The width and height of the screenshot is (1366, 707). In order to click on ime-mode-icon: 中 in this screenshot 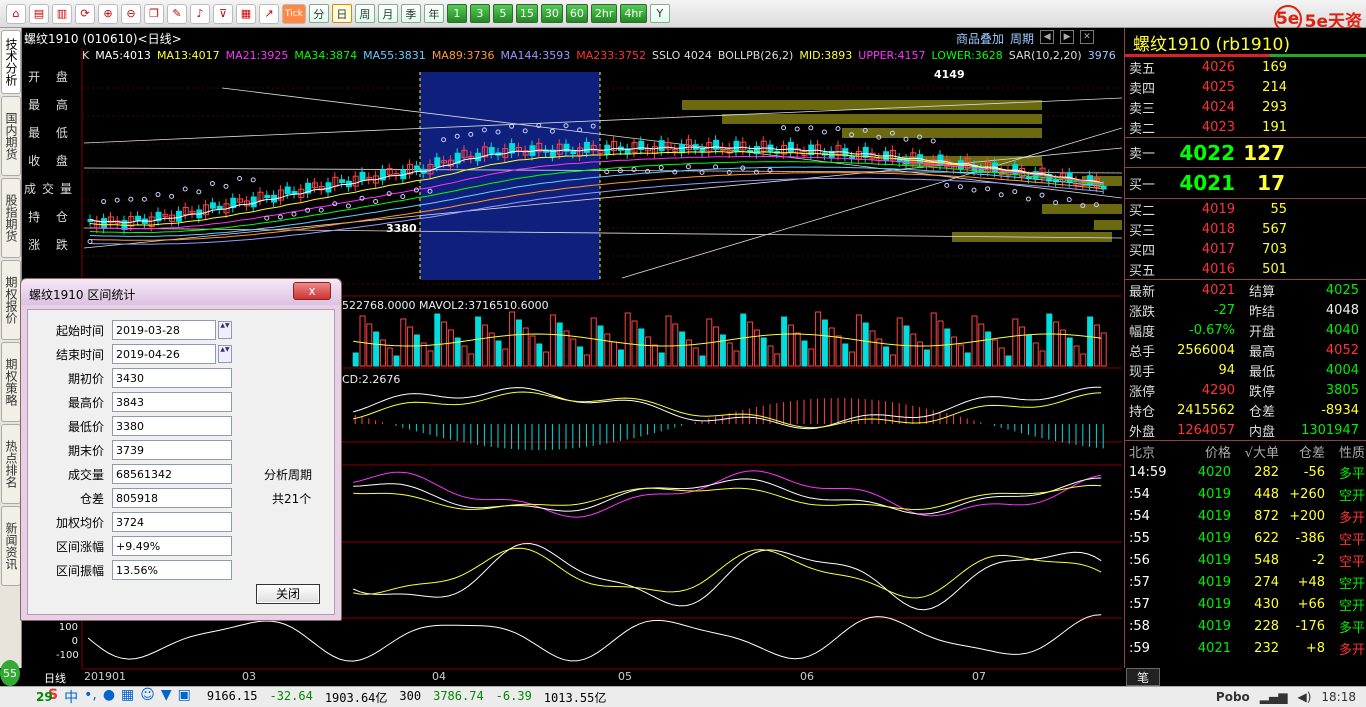, I will do `click(71, 697)`.